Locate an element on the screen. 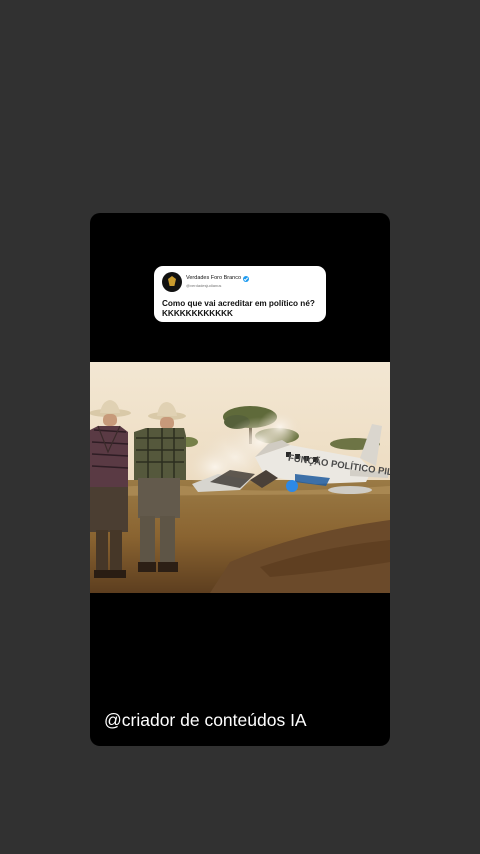 The image size is (480, 854). author-handle: @verdadesjudianus is located at coordinates (204, 285).